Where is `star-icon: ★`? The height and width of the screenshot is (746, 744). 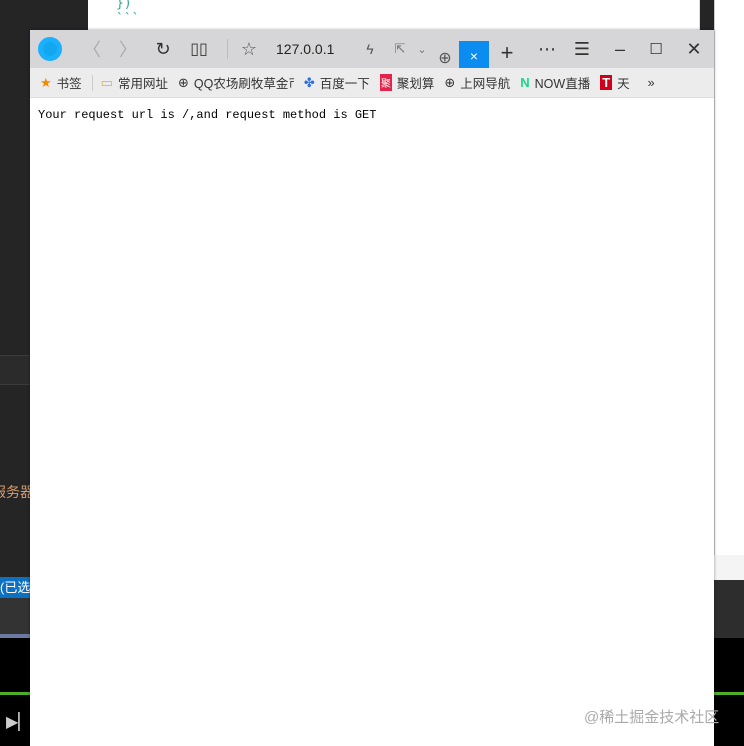 star-icon: ★ is located at coordinates (46, 82).